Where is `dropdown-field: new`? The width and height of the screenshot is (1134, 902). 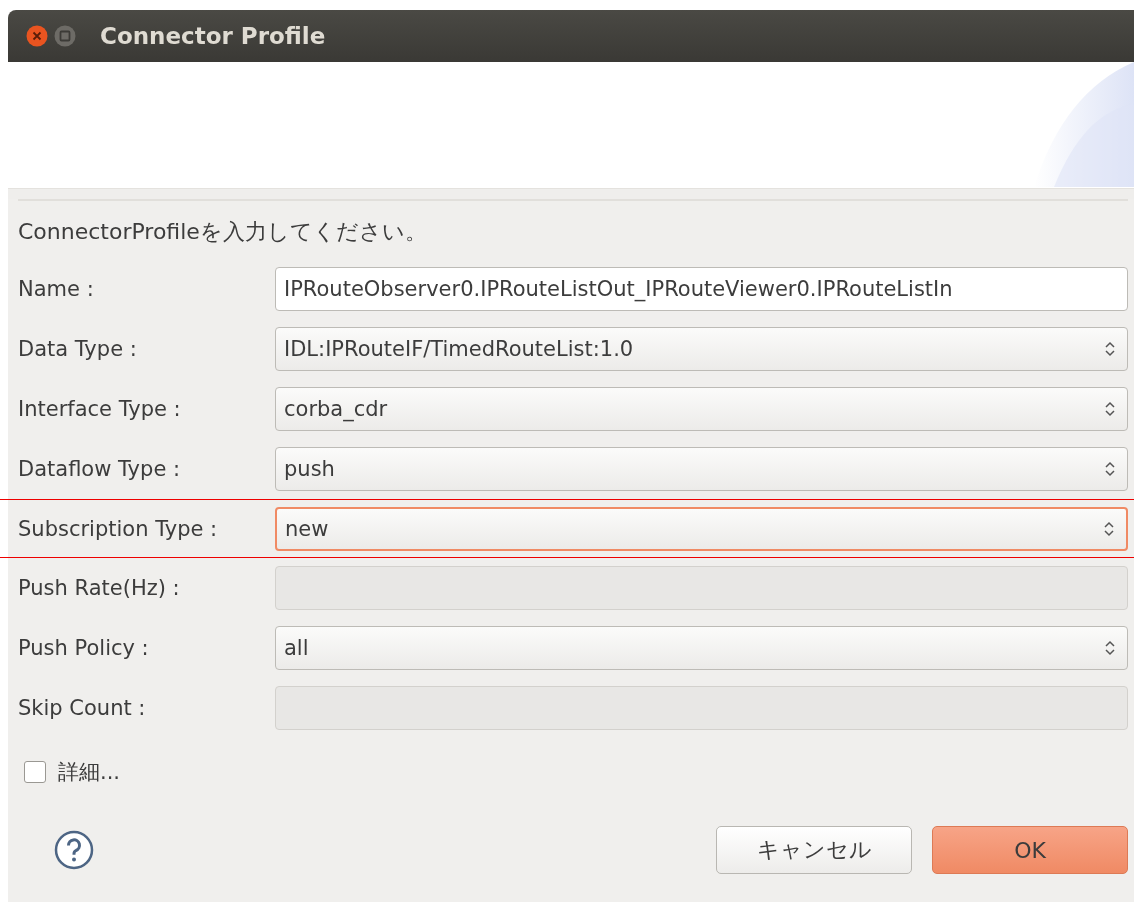 dropdown-field: new is located at coordinates (701, 528).